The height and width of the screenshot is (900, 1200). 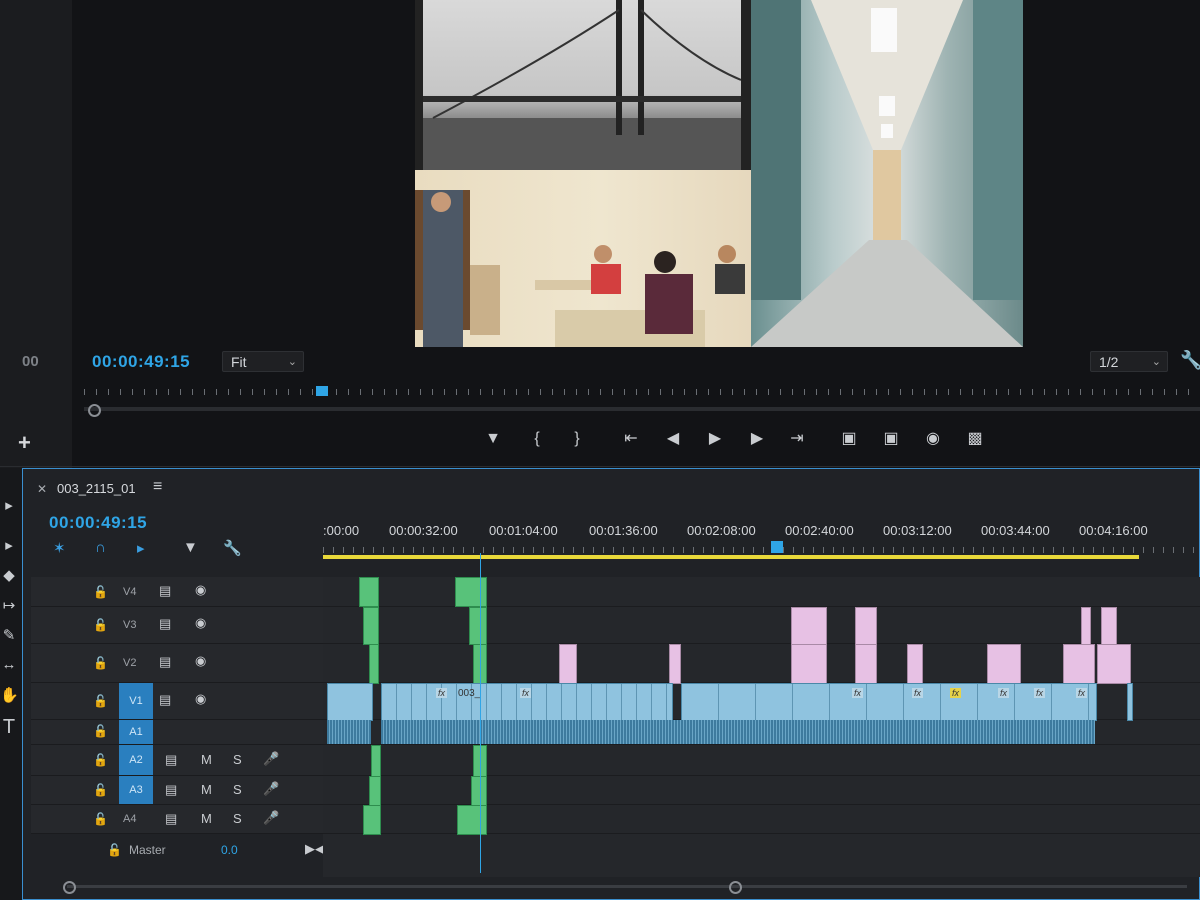 I want to click on add-marker-icon: ▼, so click(x=190, y=547).